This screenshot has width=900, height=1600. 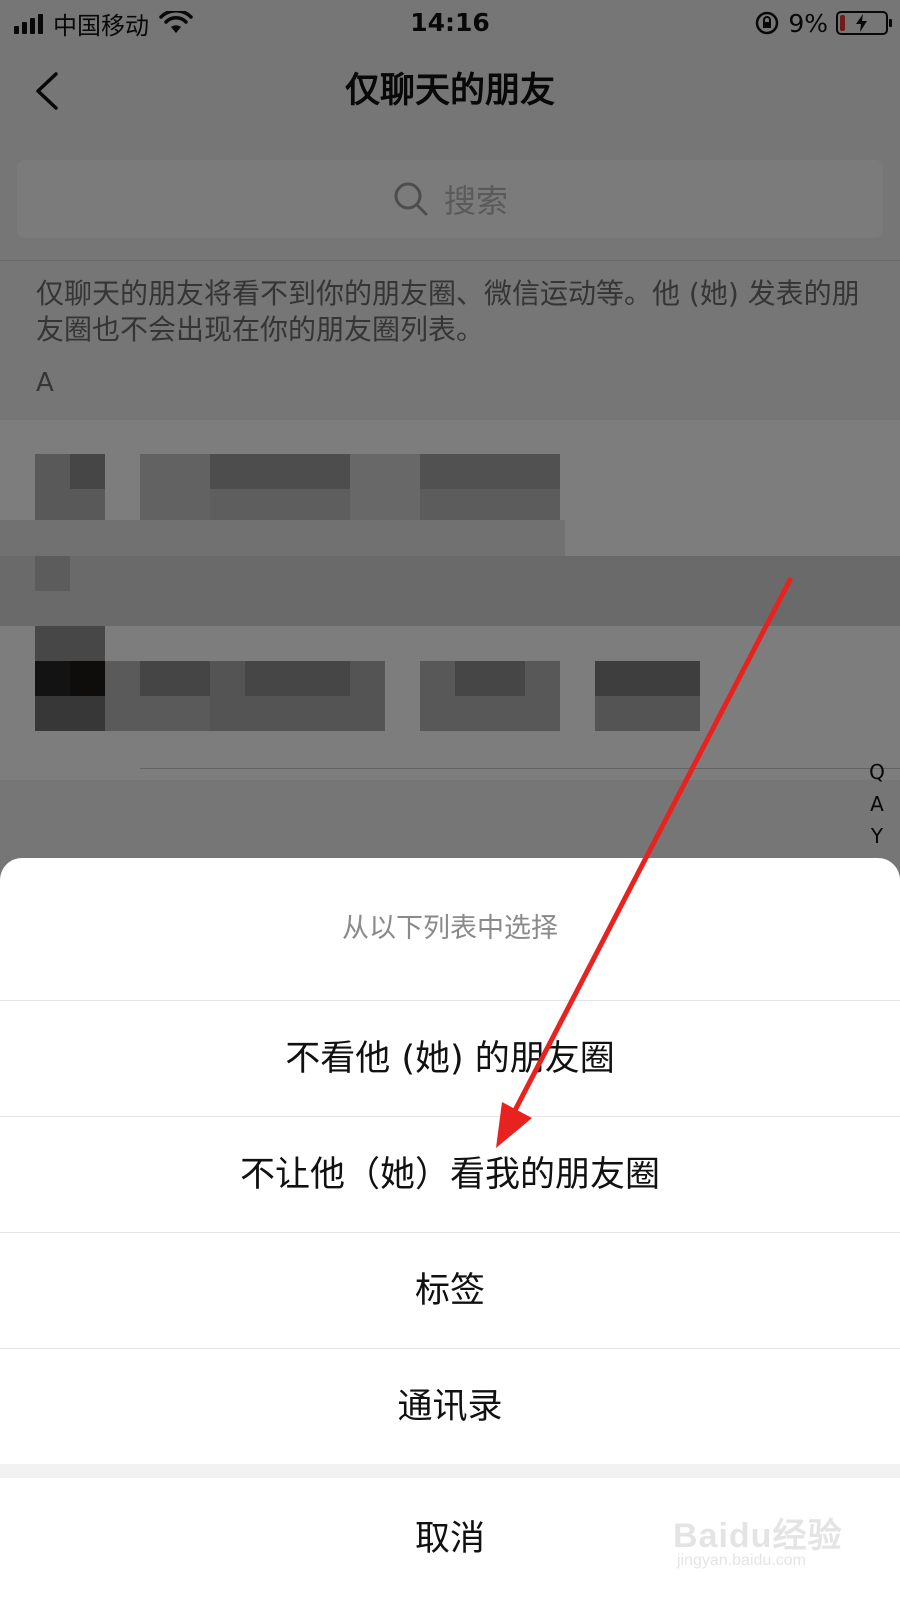 I want to click on watermark-brand: Baidu经验, so click(x=758, y=1536).